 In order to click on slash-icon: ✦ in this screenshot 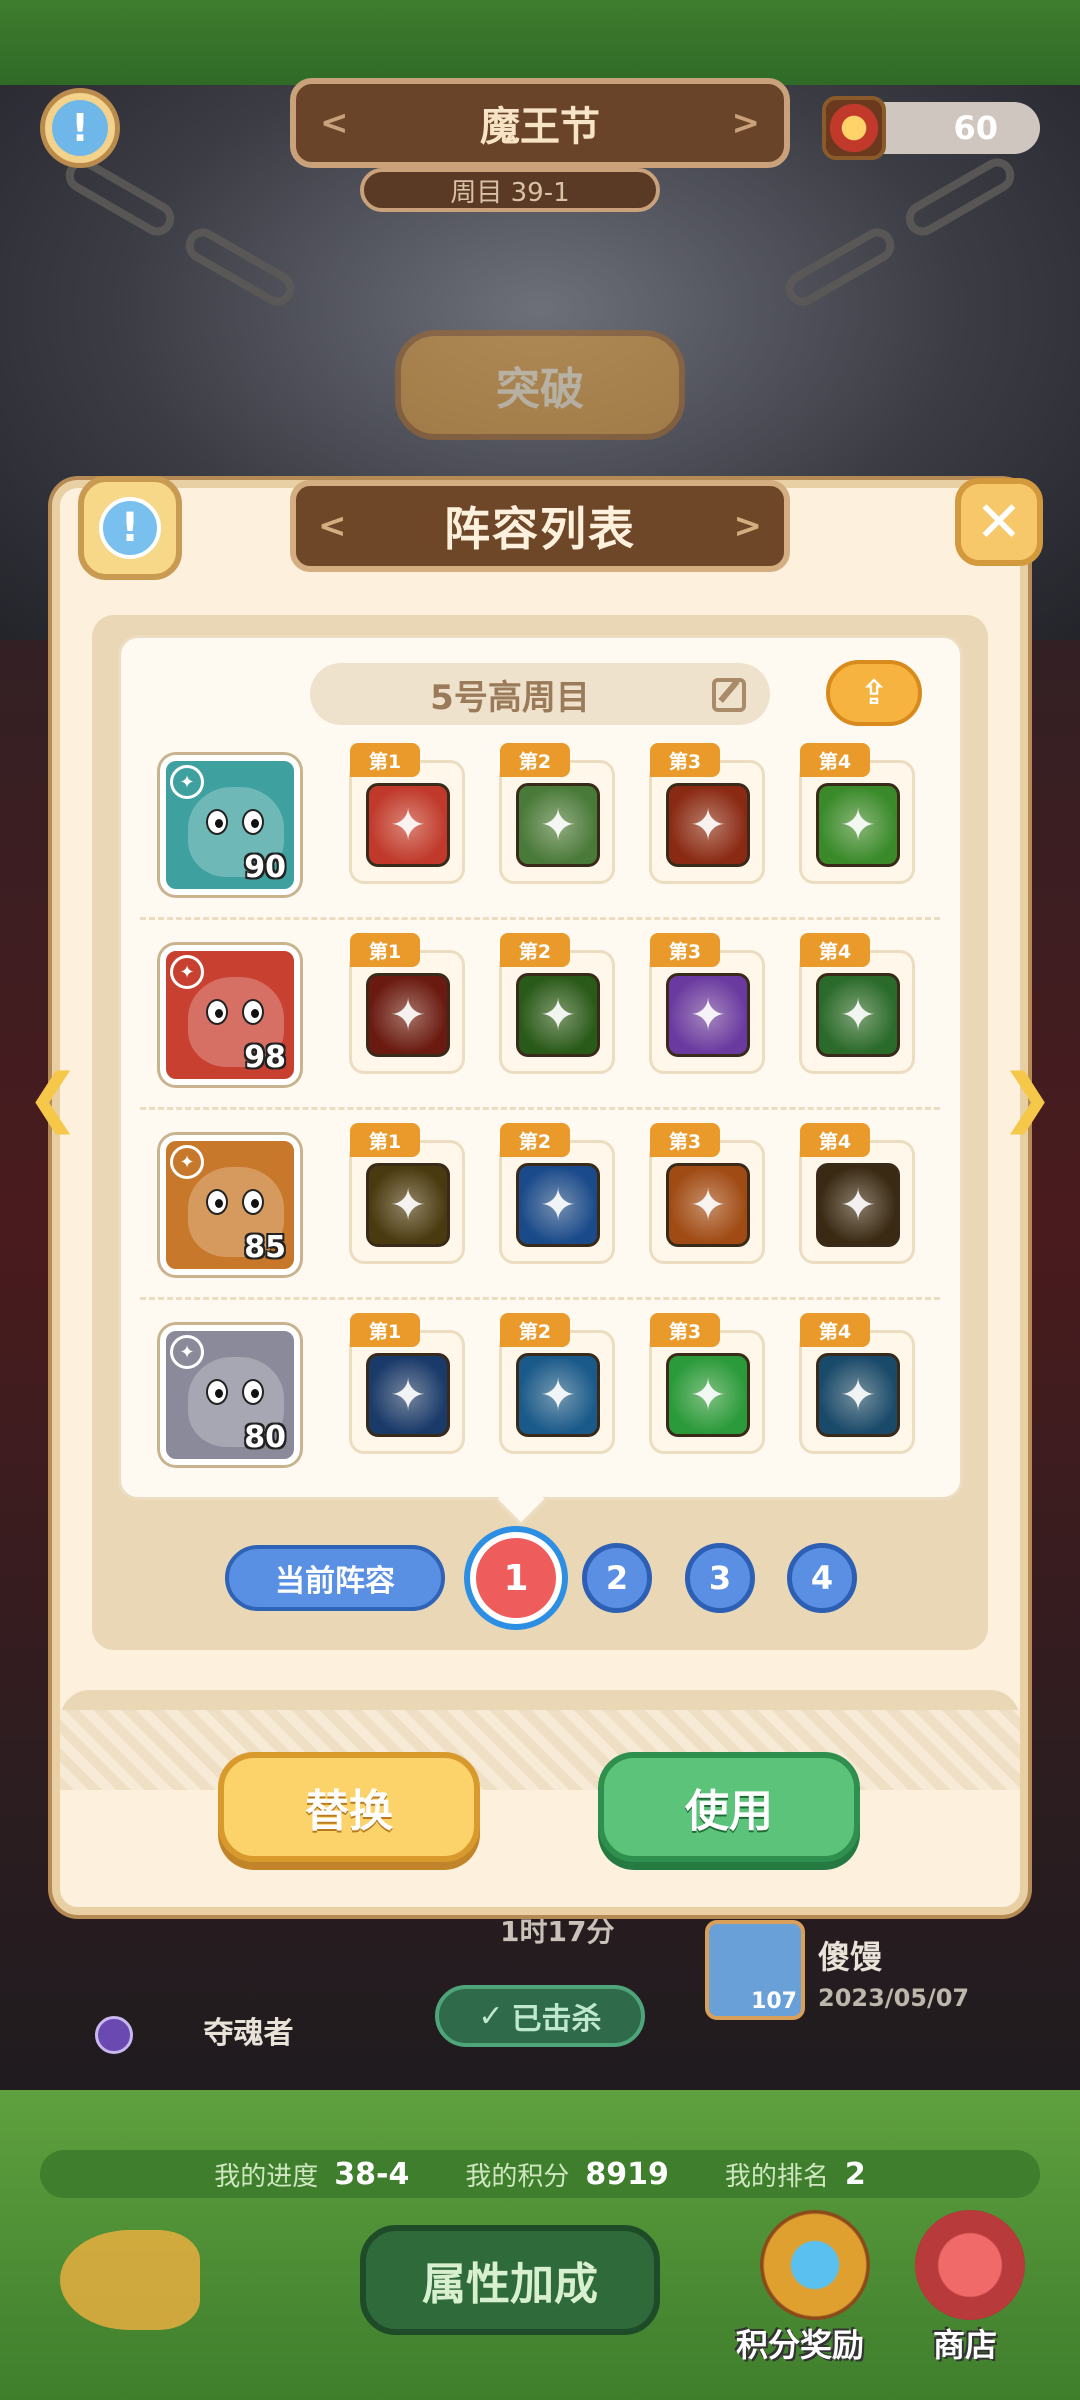, I will do `click(858, 1015)`.